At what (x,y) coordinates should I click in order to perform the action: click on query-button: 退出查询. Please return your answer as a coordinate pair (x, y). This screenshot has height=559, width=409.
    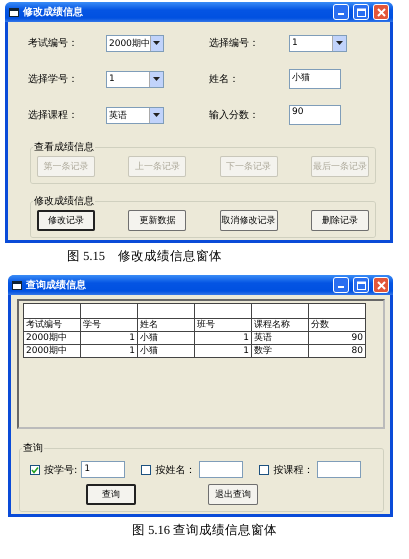
    Looking at the image, I should click on (233, 494).